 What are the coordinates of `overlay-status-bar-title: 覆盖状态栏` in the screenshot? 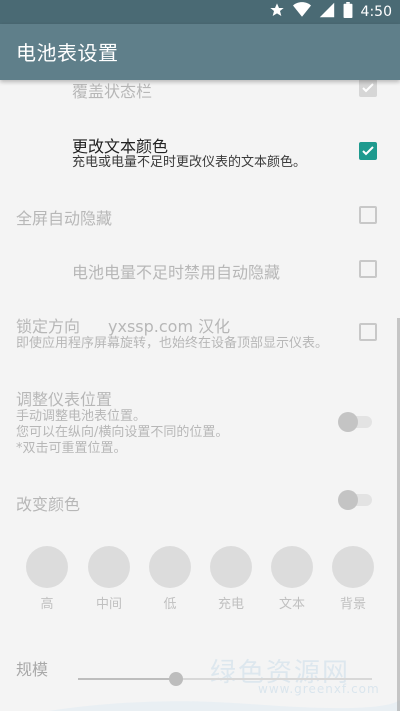 It's located at (112, 91).